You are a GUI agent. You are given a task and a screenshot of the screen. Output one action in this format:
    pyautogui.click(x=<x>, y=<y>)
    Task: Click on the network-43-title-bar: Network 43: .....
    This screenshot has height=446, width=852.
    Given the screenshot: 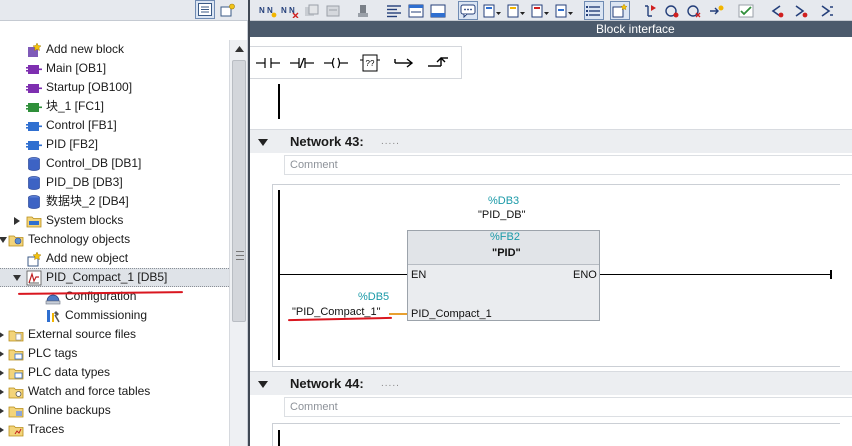 What is the action you would take?
    pyautogui.click(x=551, y=141)
    